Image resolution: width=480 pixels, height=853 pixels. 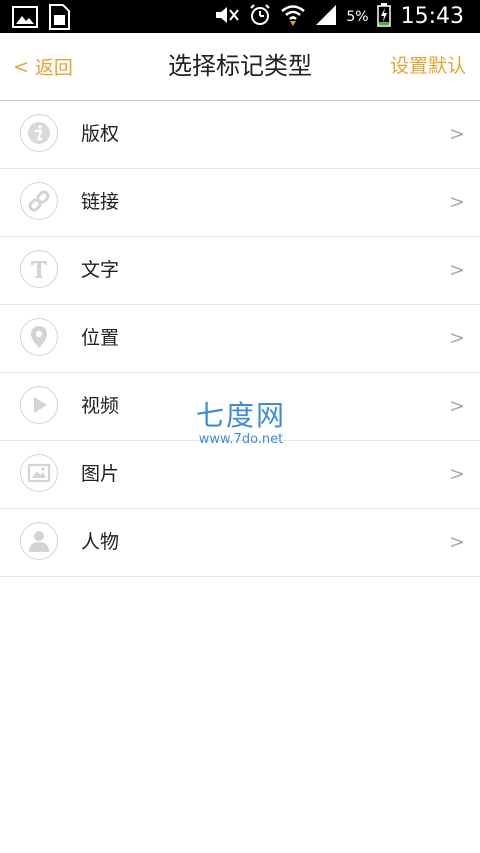 What do you see at coordinates (240, 415) in the screenshot?
I see `watermark-text: 七度网` at bounding box center [240, 415].